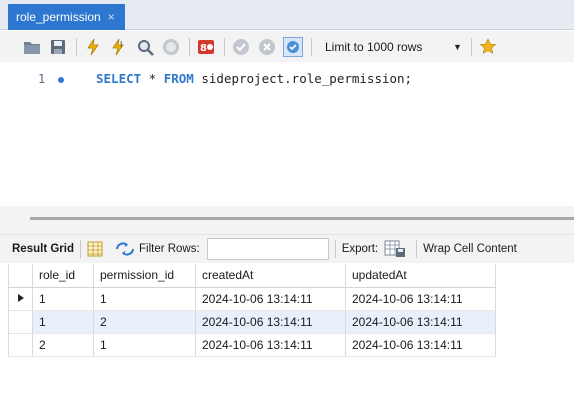 The width and height of the screenshot is (574, 413). What do you see at coordinates (144, 322) in the screenshot?
I see `cell-permission-id: 2` at bounding box center [144, 322].